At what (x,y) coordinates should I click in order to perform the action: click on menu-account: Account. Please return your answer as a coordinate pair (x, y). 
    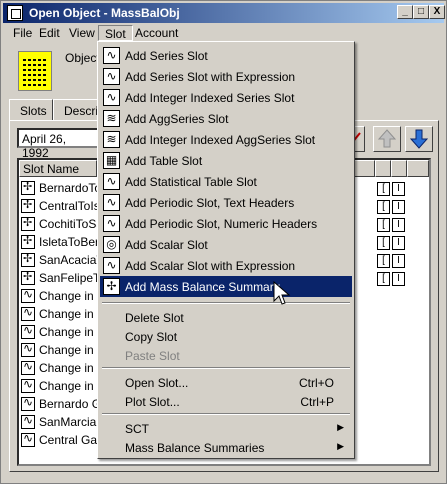
    Looking at the image, I should click on (156, 33).